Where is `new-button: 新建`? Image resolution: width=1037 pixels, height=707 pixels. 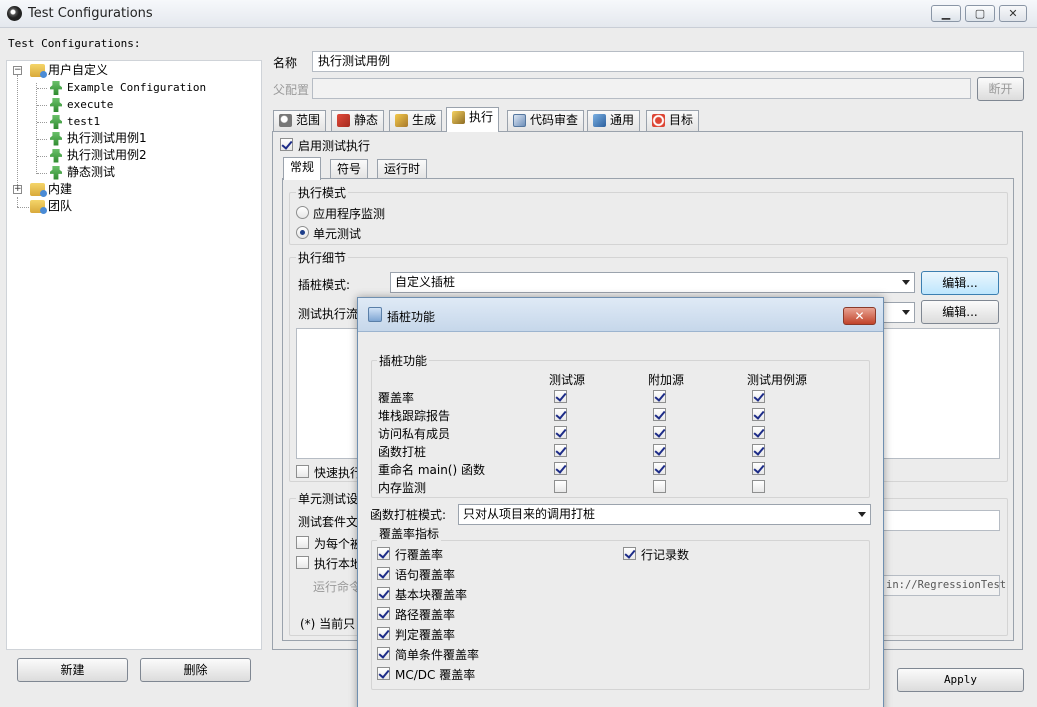 new-button: 新建 is located at coordinates (72, 670).